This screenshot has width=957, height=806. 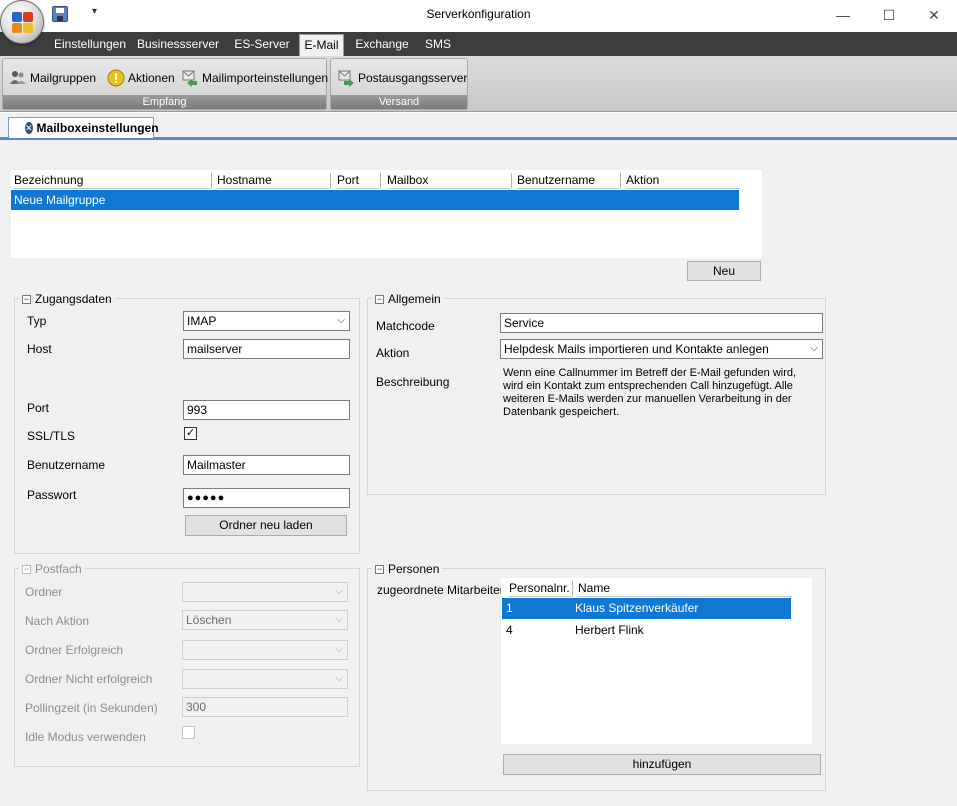 What do you see at coordinates (39, 349) in the screenshot?
I see `host-label: Host` at bounding box center [39, 349].